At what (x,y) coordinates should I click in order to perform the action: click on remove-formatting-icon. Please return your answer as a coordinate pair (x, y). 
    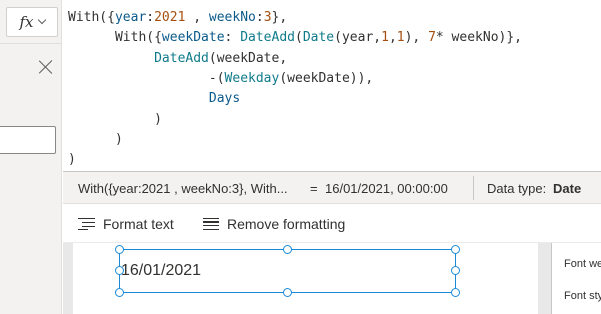
    Looking at the image, I should click on (211, 224).